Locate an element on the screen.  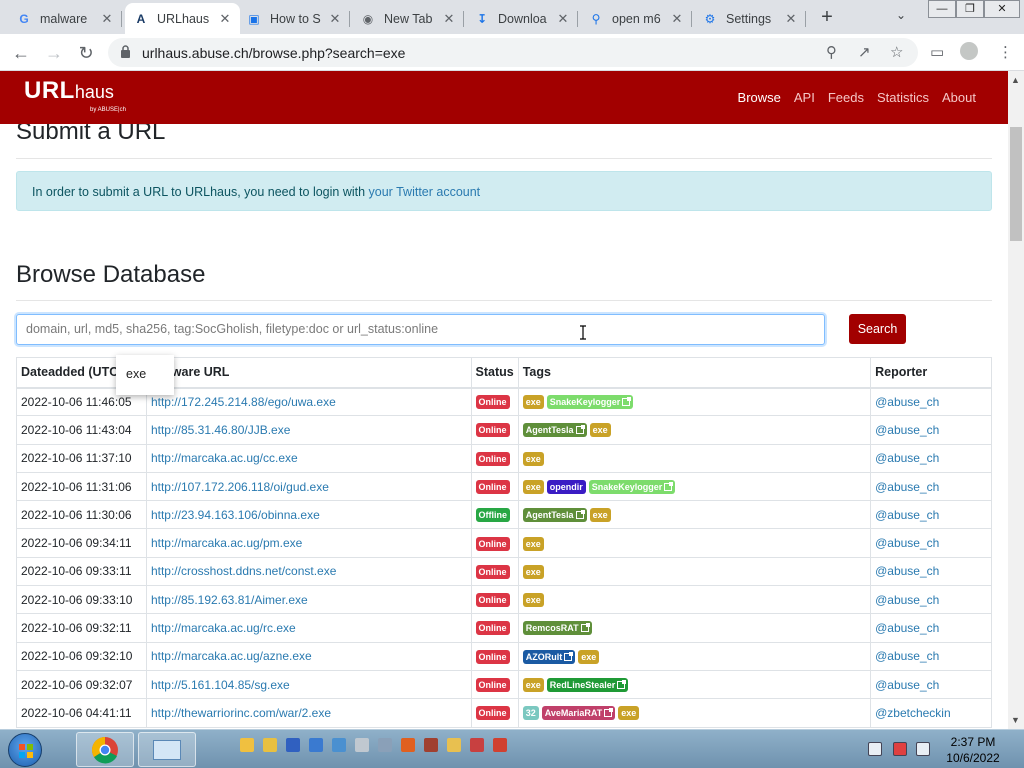
search-button: Search is located at coordinates (877, 329).